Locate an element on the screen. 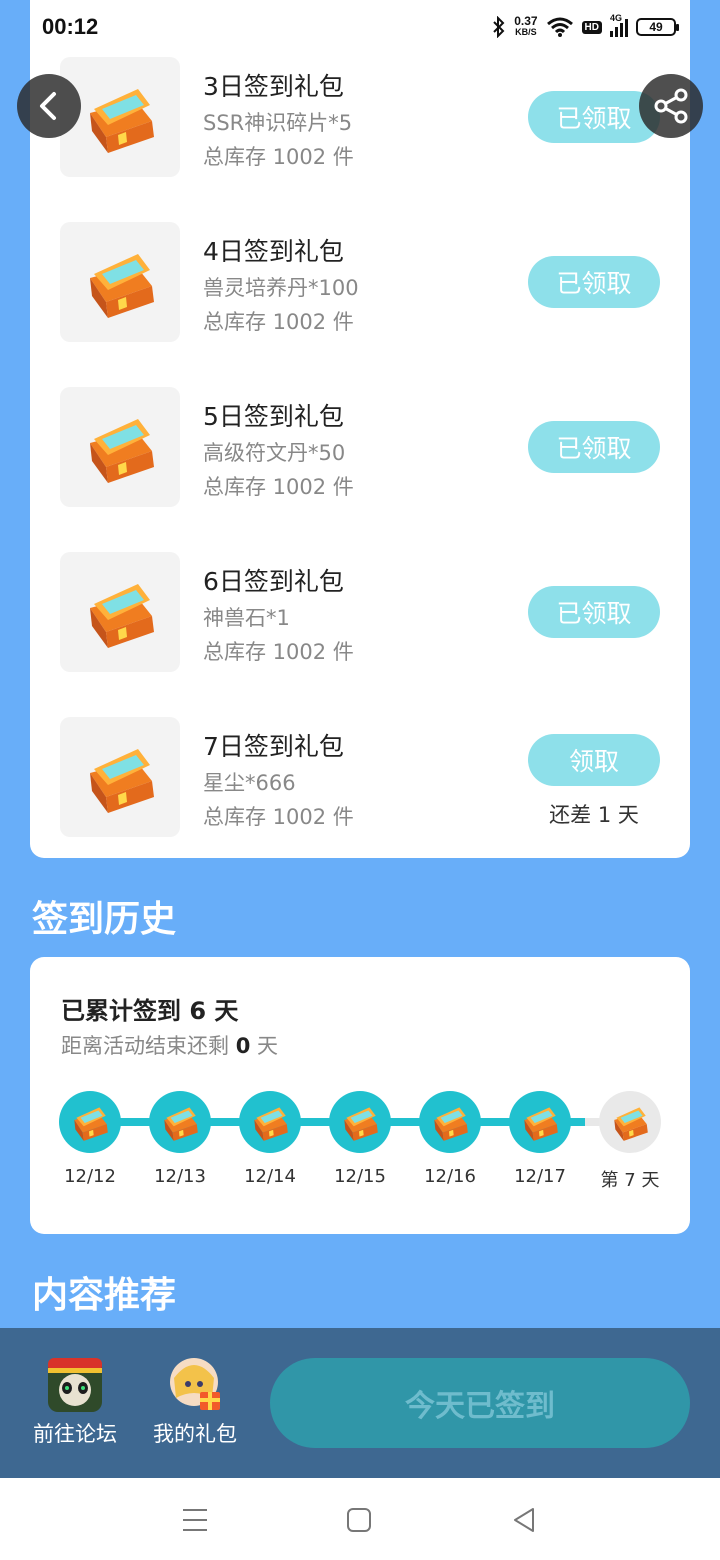 Image resolution: width=720 pixels, height=1560 pixels. menu-button is located at coordinates (195, 1520).